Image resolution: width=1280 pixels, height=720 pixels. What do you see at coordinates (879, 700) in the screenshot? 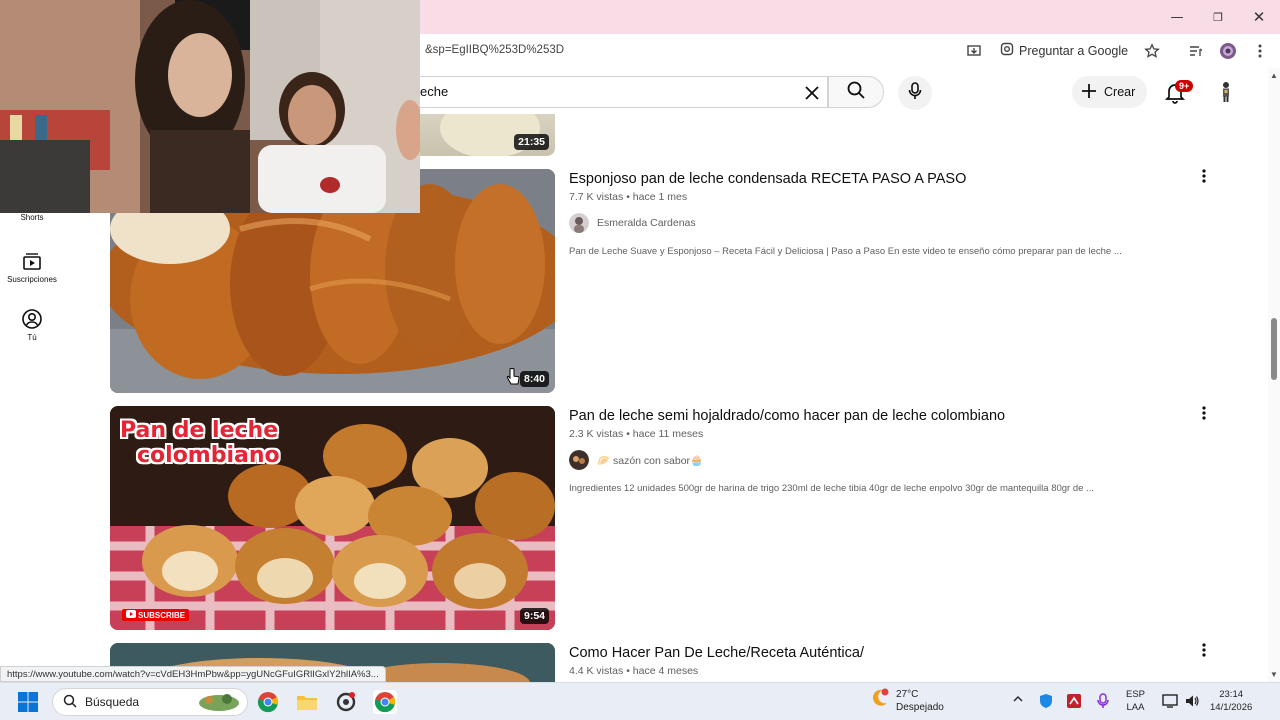
I see `weather-moon-icon` at bounding box center [879, 700].